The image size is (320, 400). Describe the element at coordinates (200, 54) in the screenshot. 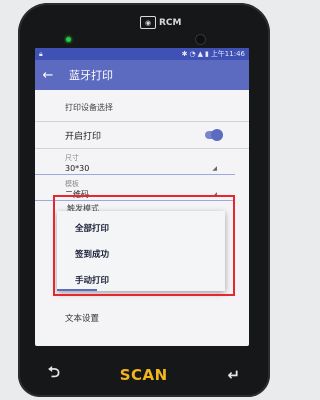

I see `signal-icon: ▲` at that location.